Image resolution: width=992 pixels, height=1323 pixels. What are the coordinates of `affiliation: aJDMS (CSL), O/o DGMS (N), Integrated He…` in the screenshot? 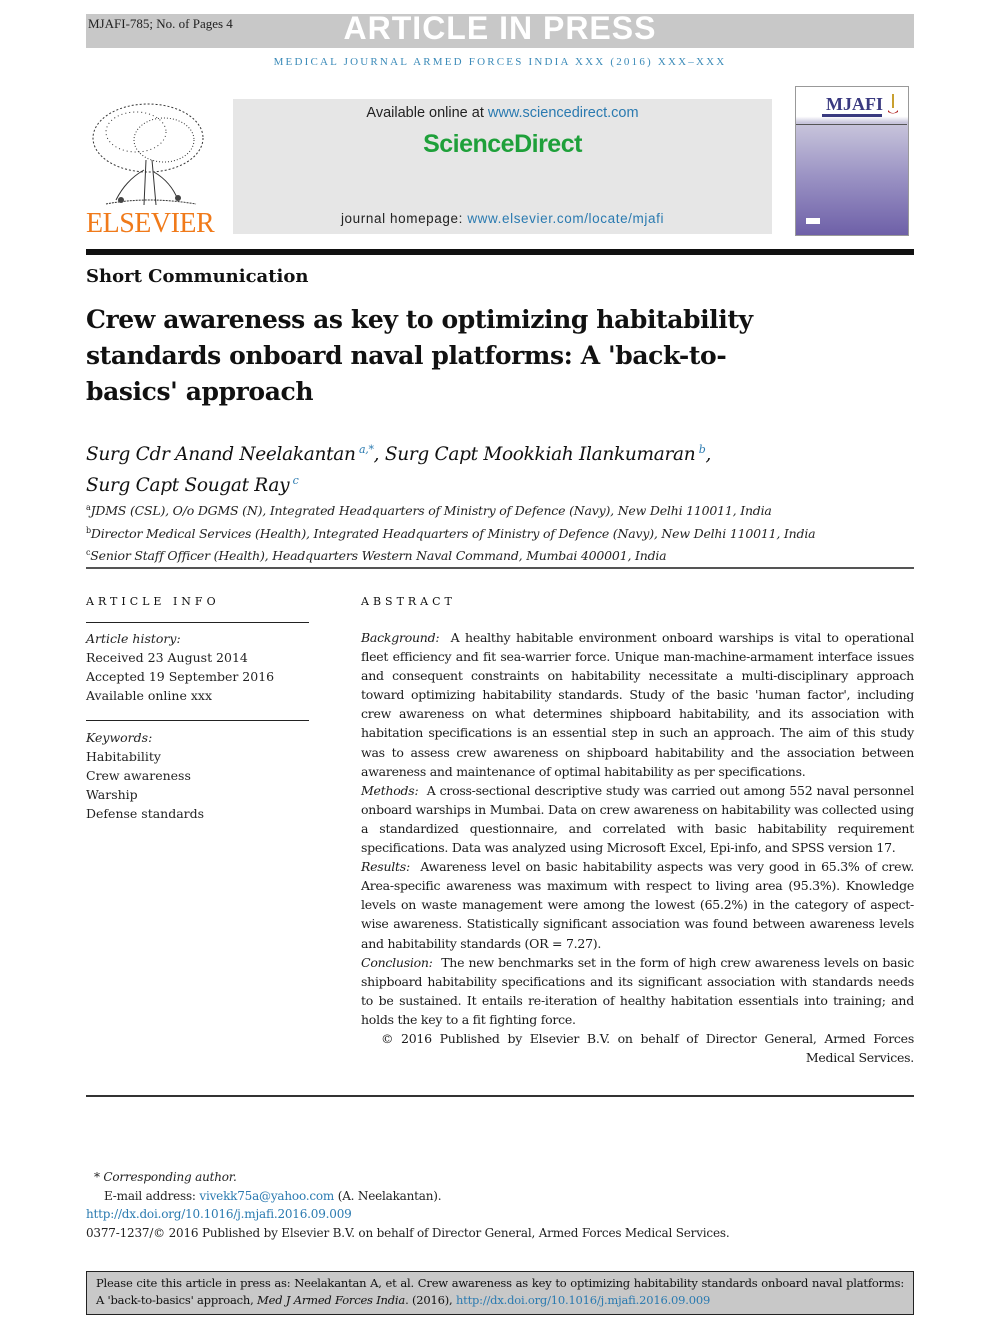 It's located at (429, 511).